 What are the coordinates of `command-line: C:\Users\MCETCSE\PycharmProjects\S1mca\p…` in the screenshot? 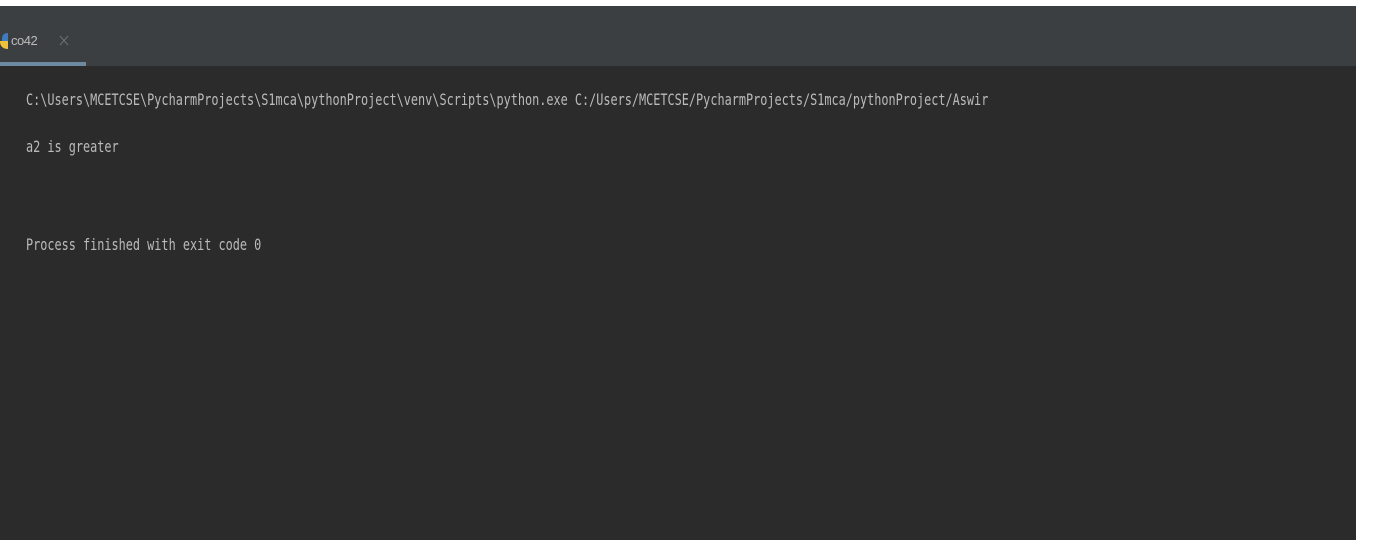 It's located at (507, 99).